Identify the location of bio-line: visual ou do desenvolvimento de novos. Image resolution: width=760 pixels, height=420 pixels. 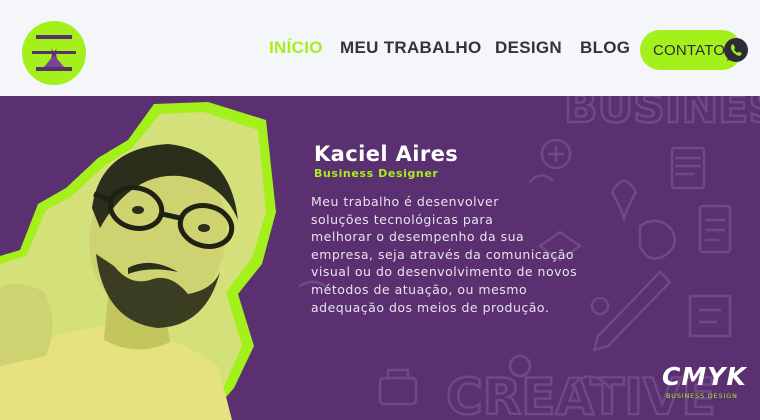
(444, 272).